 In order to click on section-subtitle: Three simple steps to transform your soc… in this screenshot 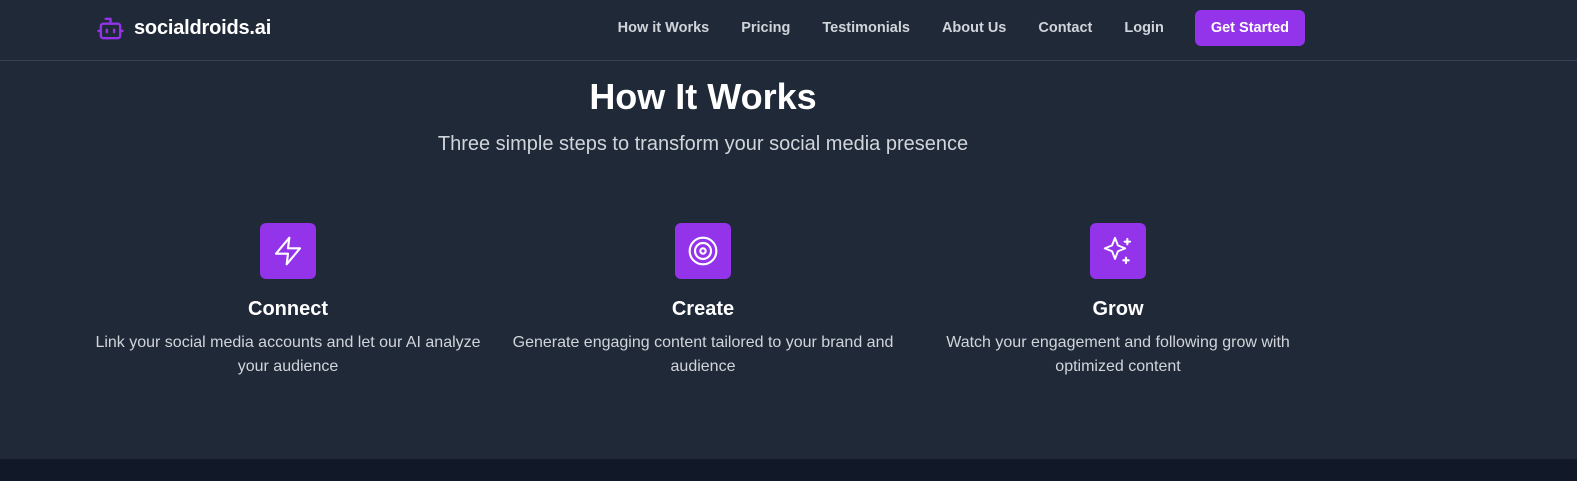, I will do `click(703, 144)`.